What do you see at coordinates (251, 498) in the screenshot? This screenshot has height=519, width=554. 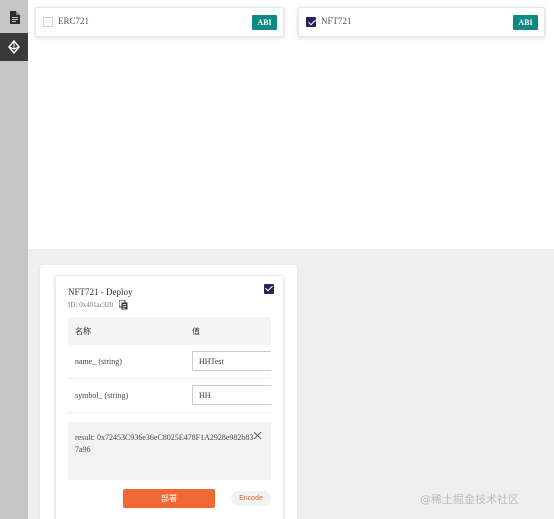 I see `encode-button: Encode` at bounding box center [251, 498].